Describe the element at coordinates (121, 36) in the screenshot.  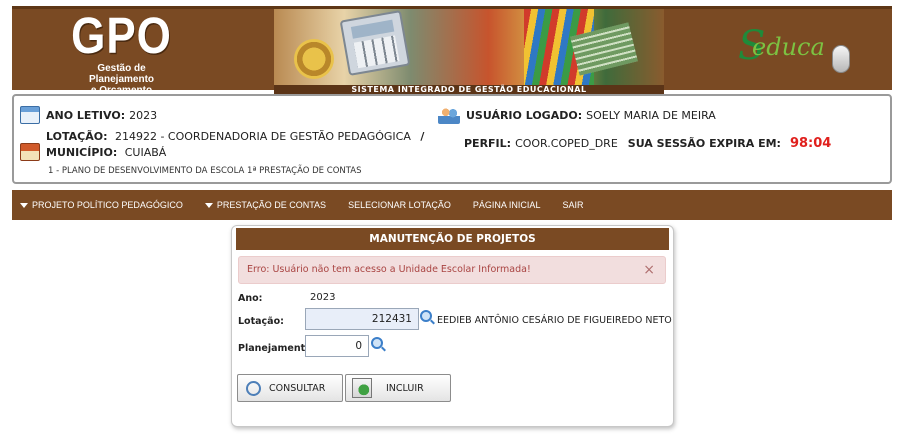
I see `gpo-logo-title: GPO` at that location.